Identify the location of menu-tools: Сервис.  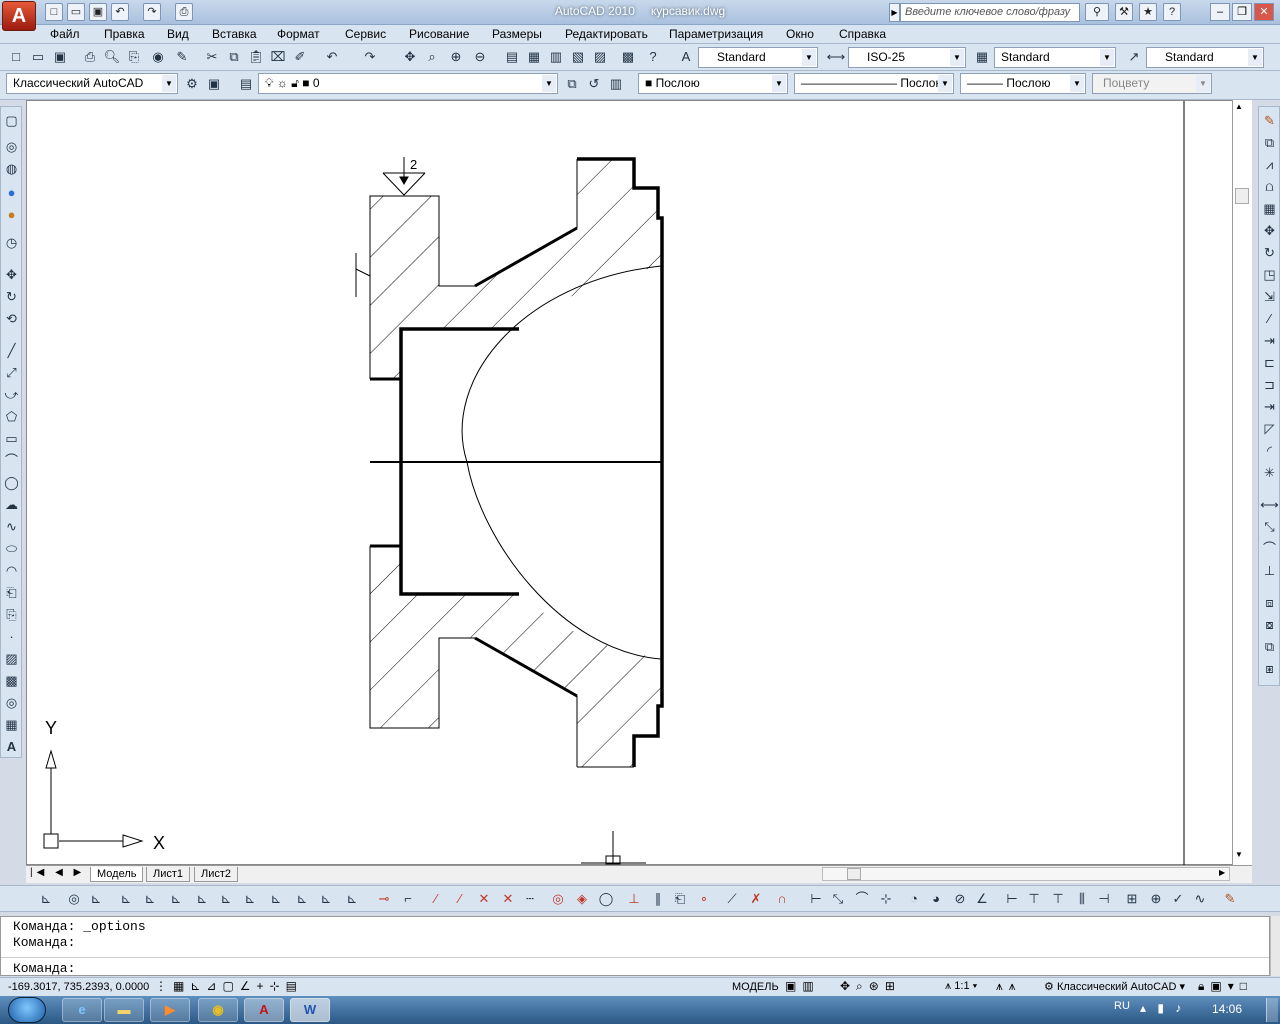
(365, 34).